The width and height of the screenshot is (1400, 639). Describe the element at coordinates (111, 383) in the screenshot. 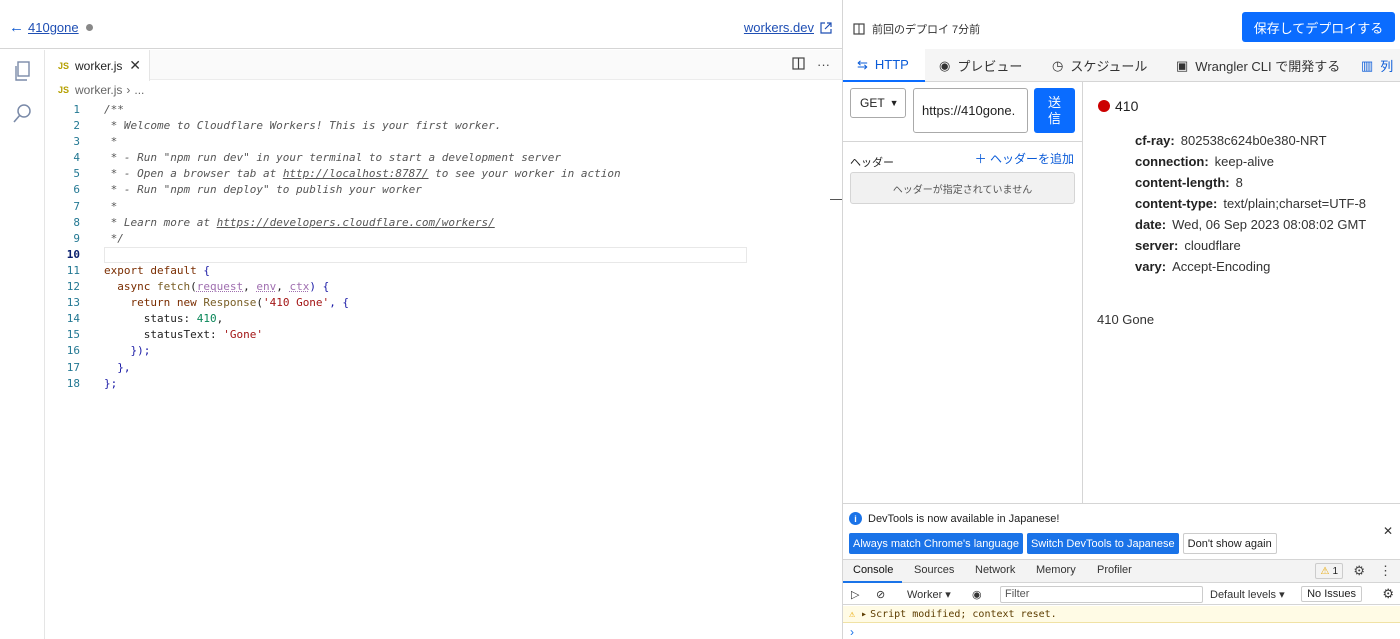

I see `code-text: };` at that location.